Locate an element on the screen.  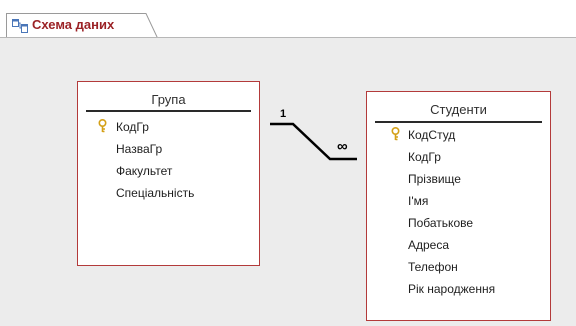
relationship-one-label: 1 is located at coordinates (283, 114).